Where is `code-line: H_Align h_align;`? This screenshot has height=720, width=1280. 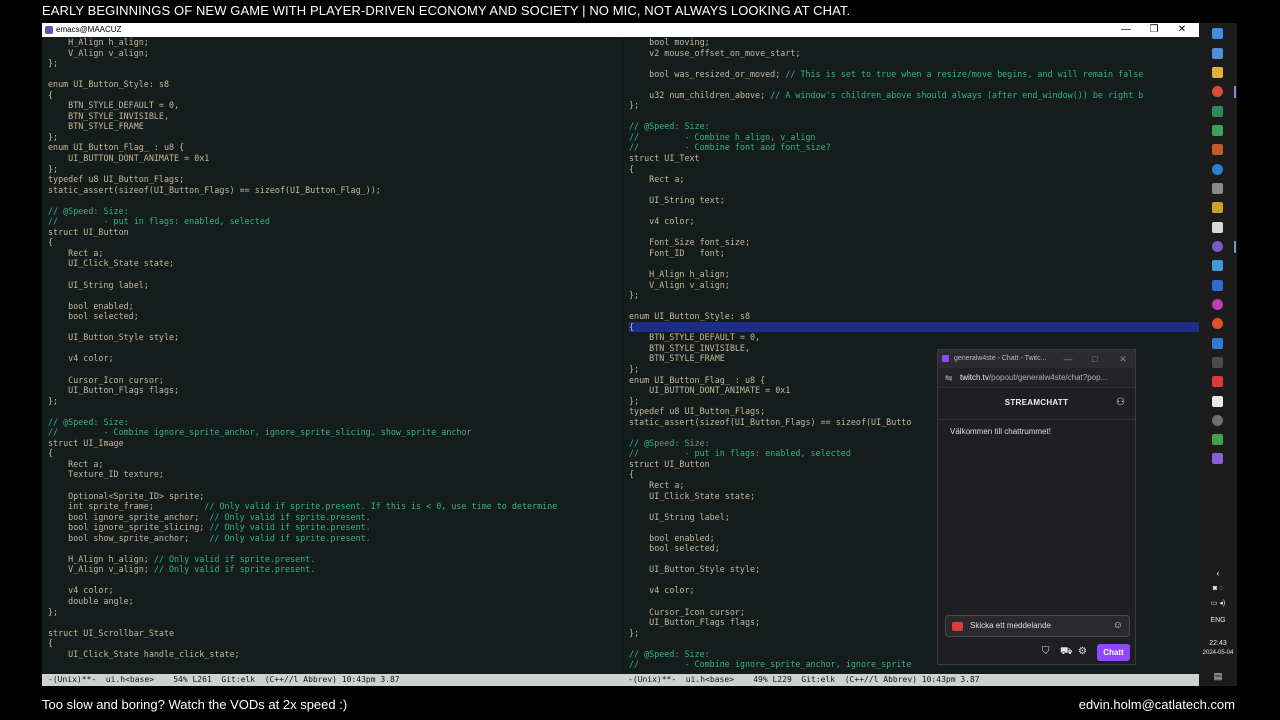 code-line: H_Align h_align; is located at coordinates (914, 274).